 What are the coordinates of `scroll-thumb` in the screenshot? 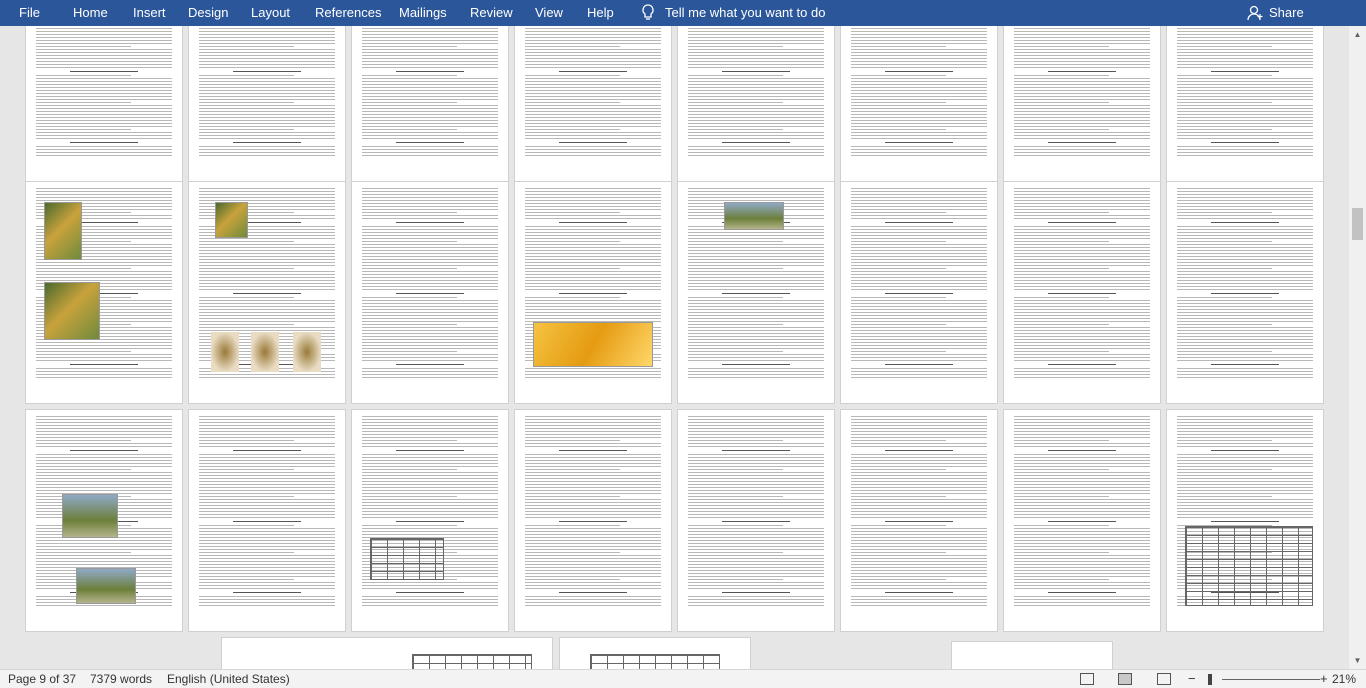 It's located at (1357, 224).